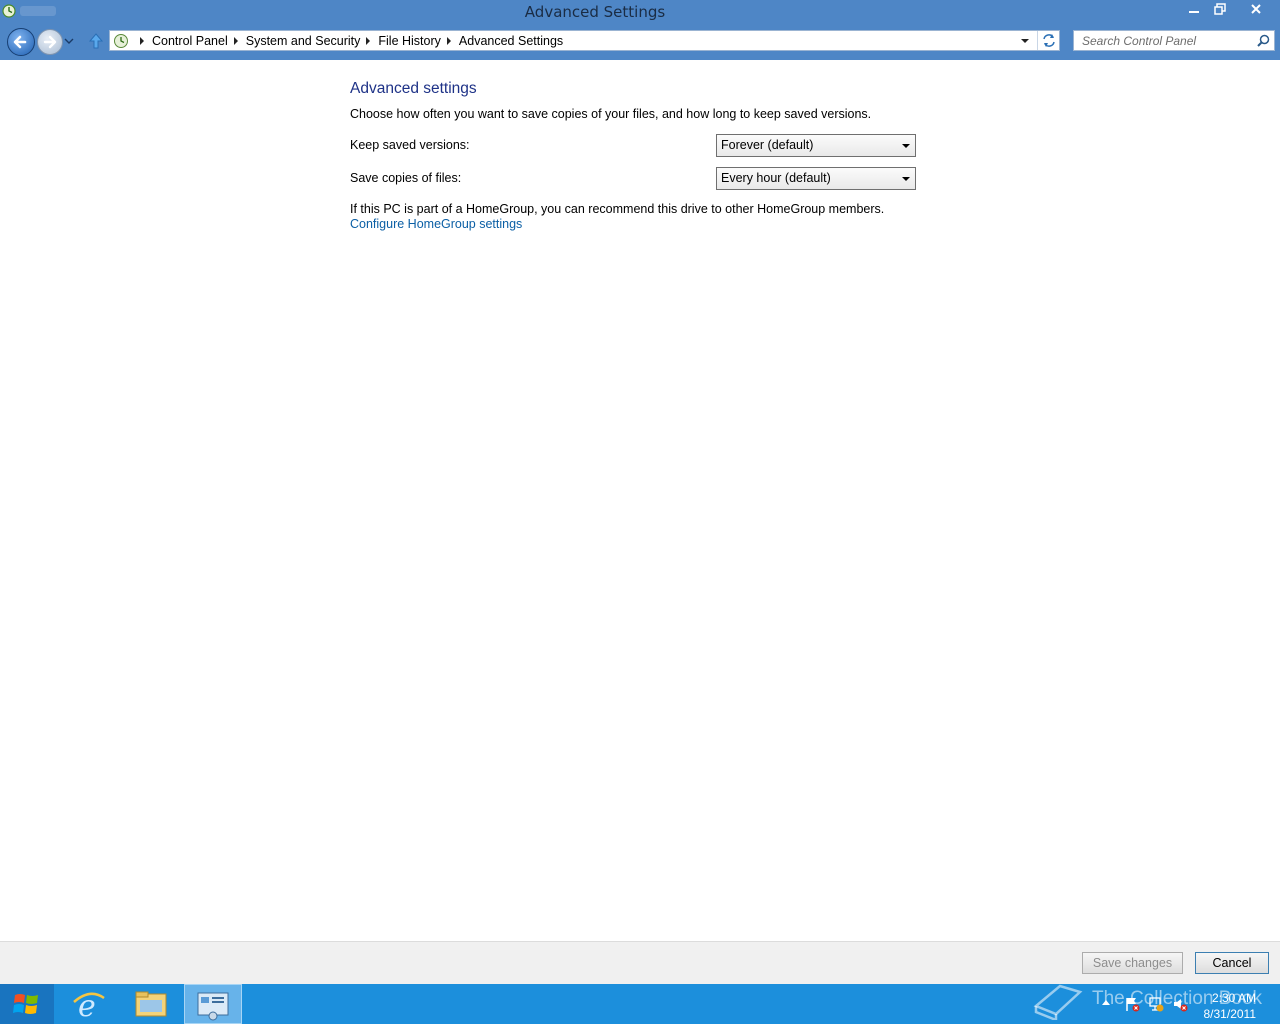 This screenshot has height=1027, width=1280. I want to click on breadcrumb-advanced-settings: Advanced Settings, so click(511, 41).